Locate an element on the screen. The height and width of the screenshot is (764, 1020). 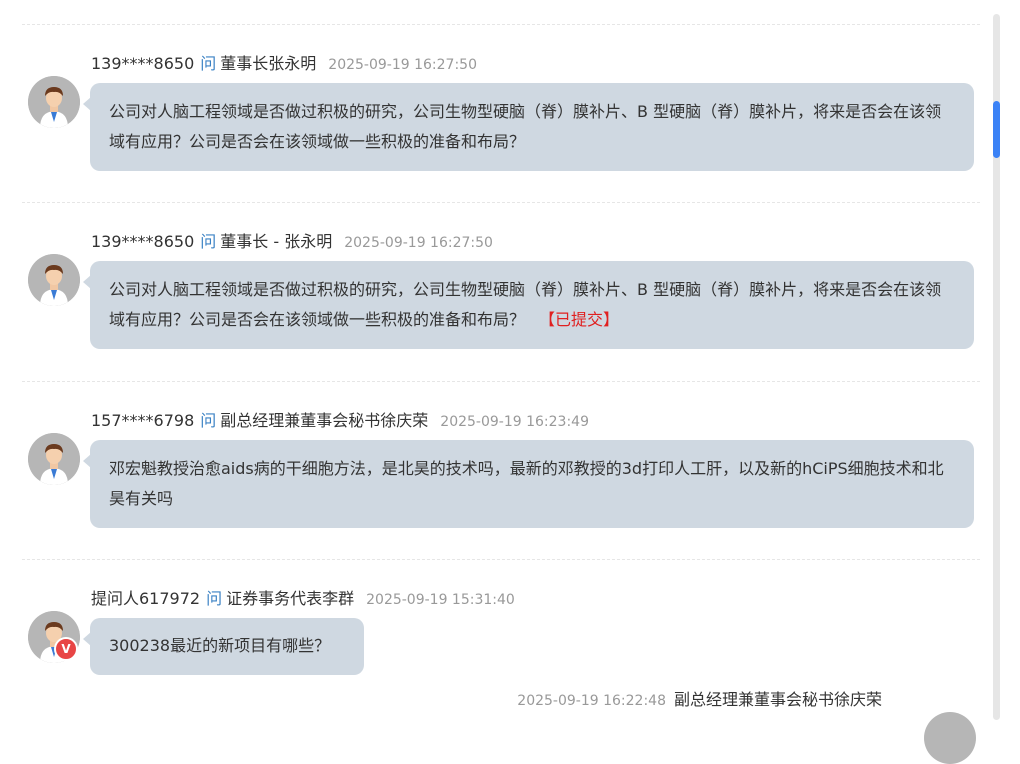
reply-time: 2025-09-19 16:22:48 is located at coordinates (591, 701).